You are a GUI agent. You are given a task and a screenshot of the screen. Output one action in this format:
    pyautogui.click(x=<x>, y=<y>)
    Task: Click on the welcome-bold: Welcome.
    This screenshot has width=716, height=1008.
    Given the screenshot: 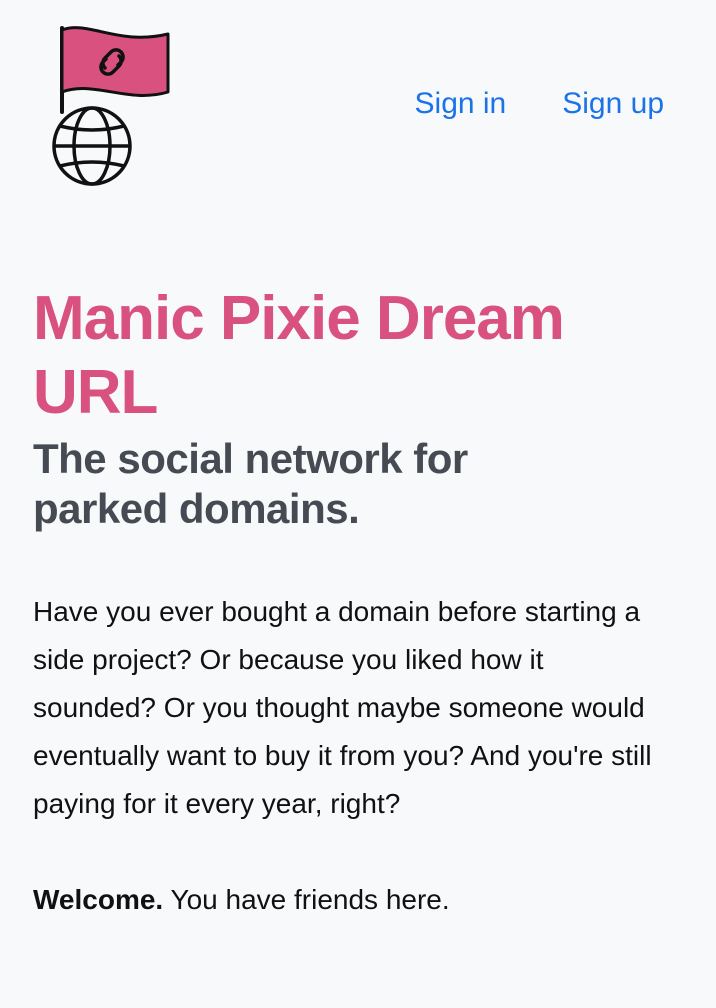 What is the action you would take?
    pyautogui.click(x=98, y=899)
    